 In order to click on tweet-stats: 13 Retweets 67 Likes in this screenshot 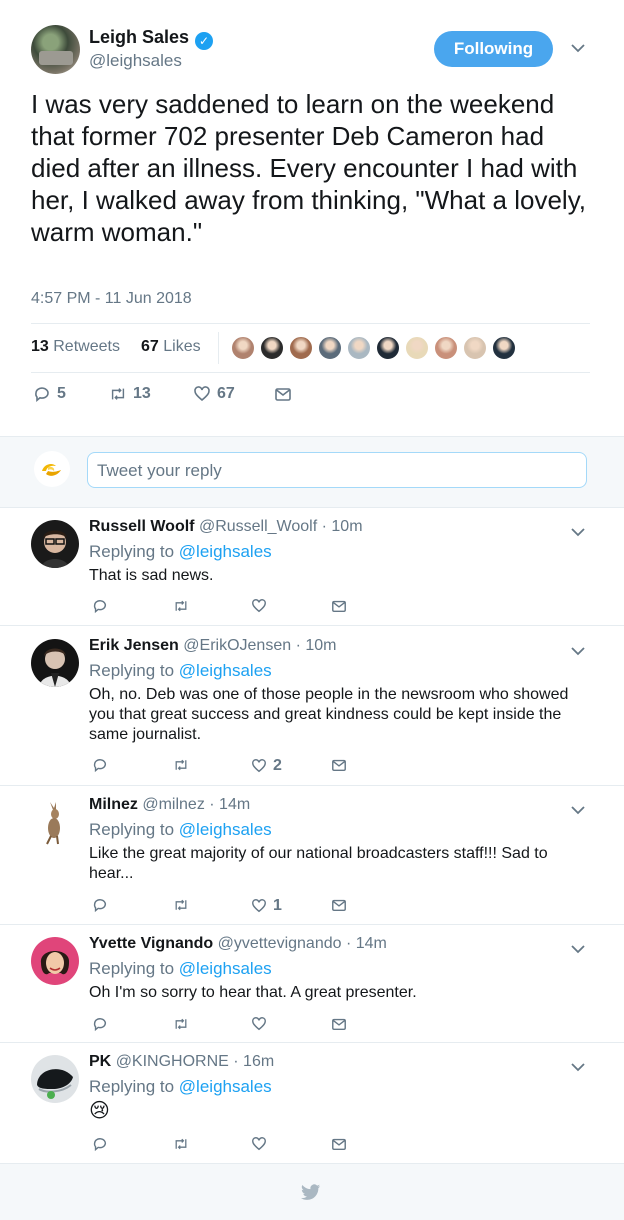, I will do `click(310, 348)`.